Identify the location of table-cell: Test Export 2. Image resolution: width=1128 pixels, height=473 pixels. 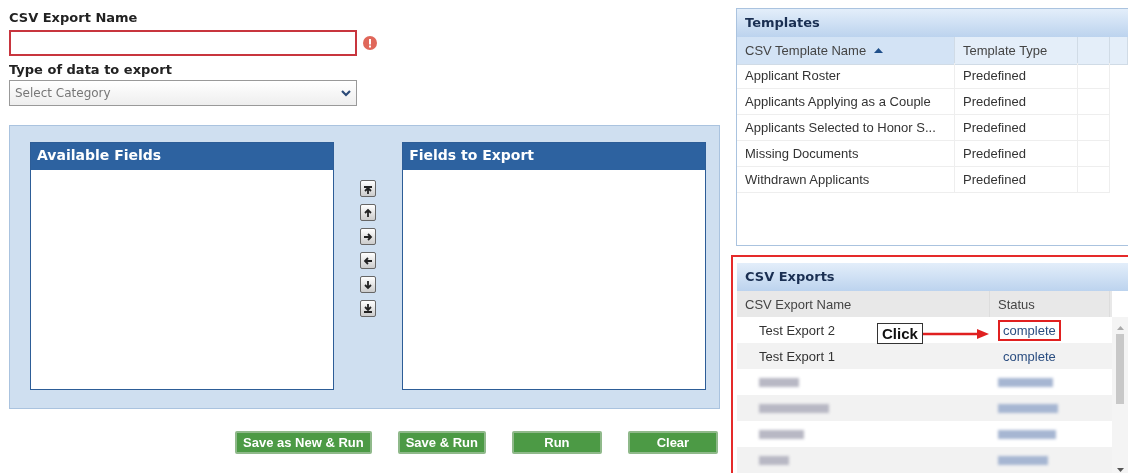
(797, 330).